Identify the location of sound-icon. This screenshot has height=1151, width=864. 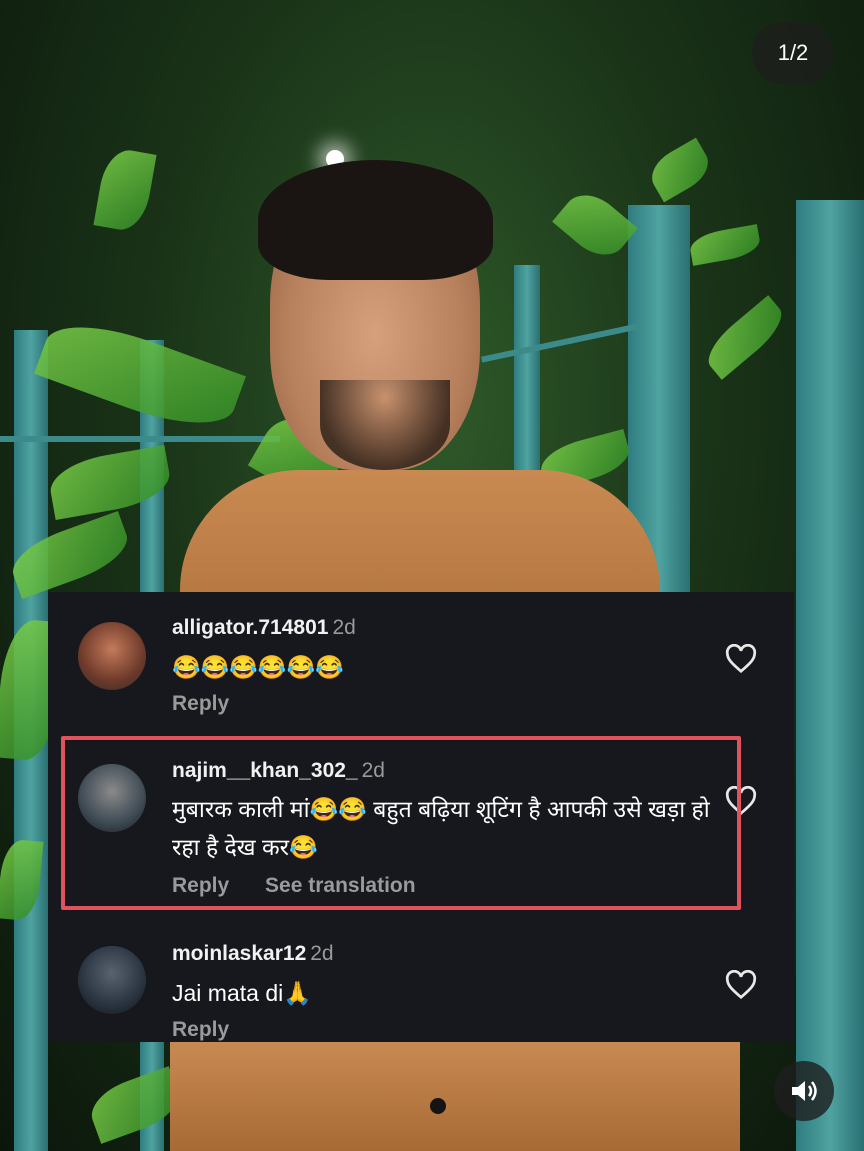
(804, 1091).